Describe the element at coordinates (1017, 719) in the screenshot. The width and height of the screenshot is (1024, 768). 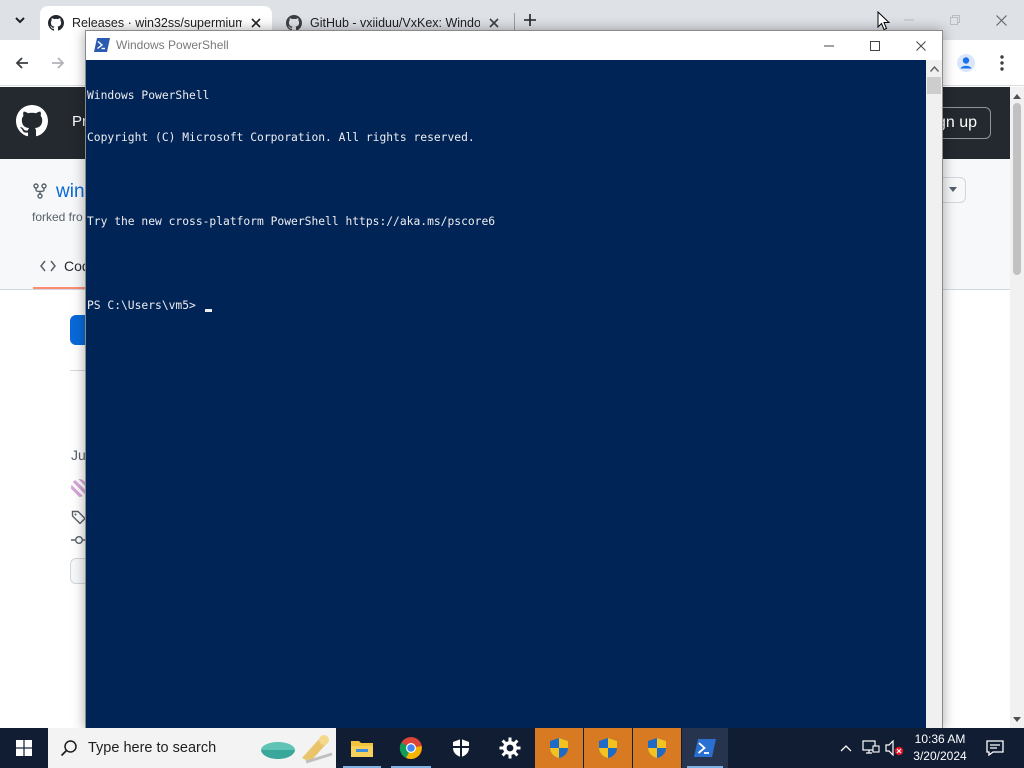
I see `scroll-down-arrow-icon` at that location.